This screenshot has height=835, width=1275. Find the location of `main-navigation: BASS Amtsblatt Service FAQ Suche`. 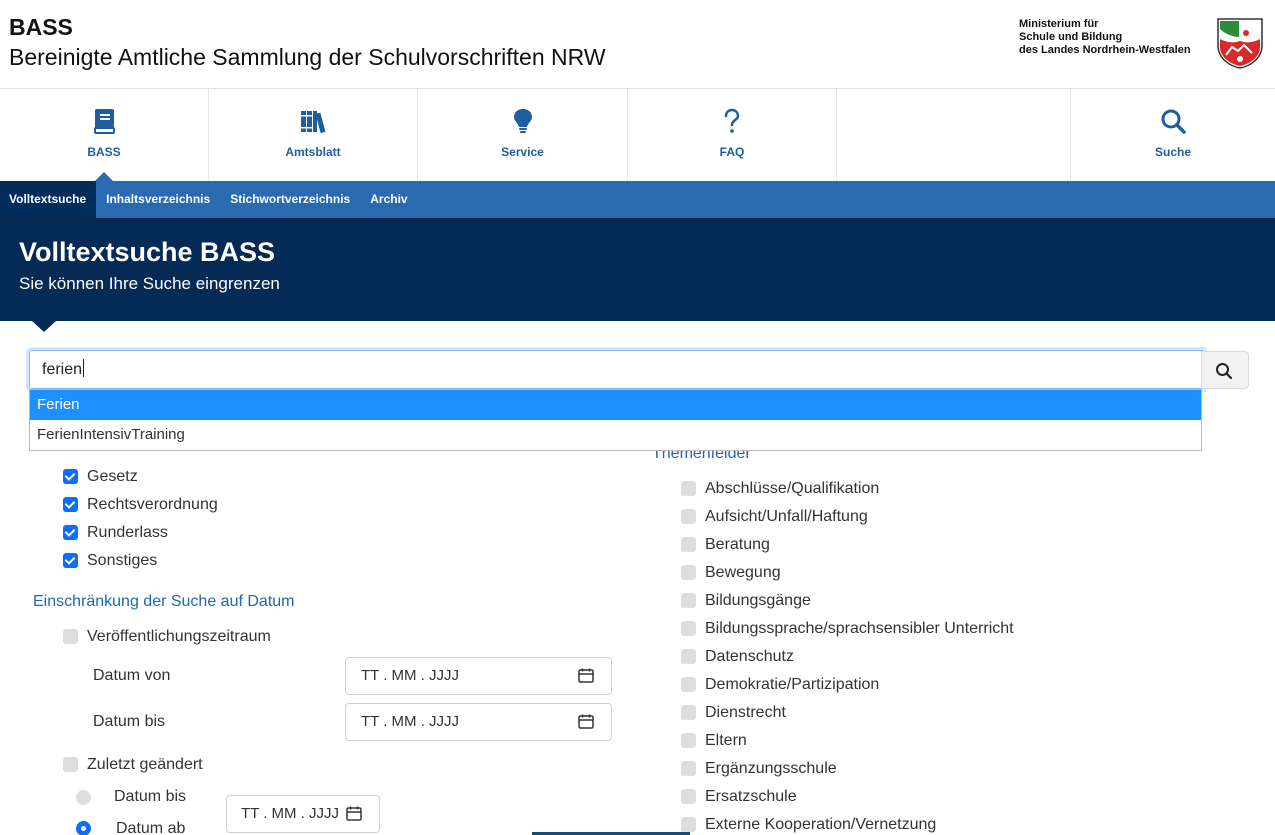

main-navigation: BASS Amtsblatt Service FAQ Suche is located at coordinates (637, 135).